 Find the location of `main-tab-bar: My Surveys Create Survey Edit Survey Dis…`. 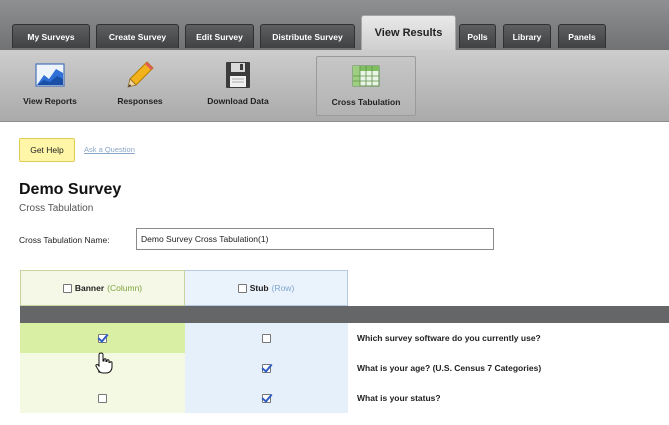

main-tab-bar: My Surveys Create Survey Edit Survey Dis… is located at coordinates (334, 25).